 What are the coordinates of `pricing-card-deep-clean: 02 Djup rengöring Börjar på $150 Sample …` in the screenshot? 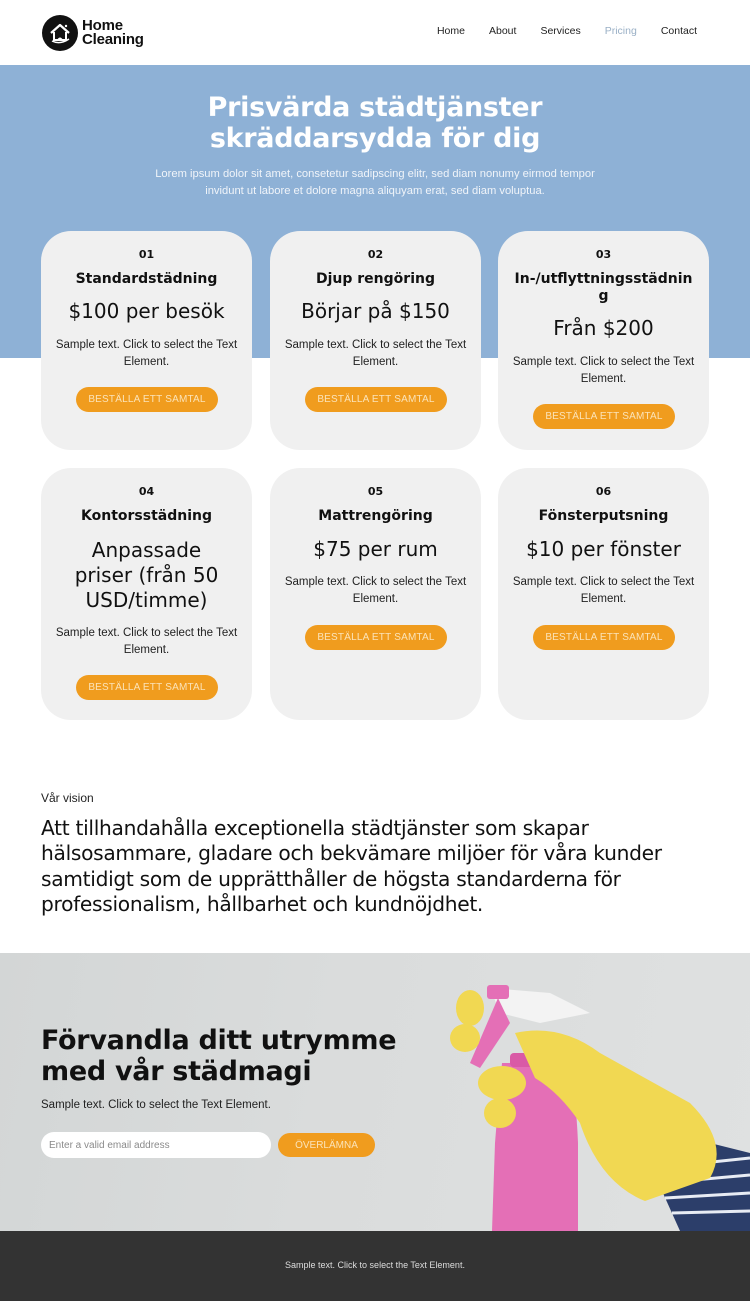 It's located at (375, 340).